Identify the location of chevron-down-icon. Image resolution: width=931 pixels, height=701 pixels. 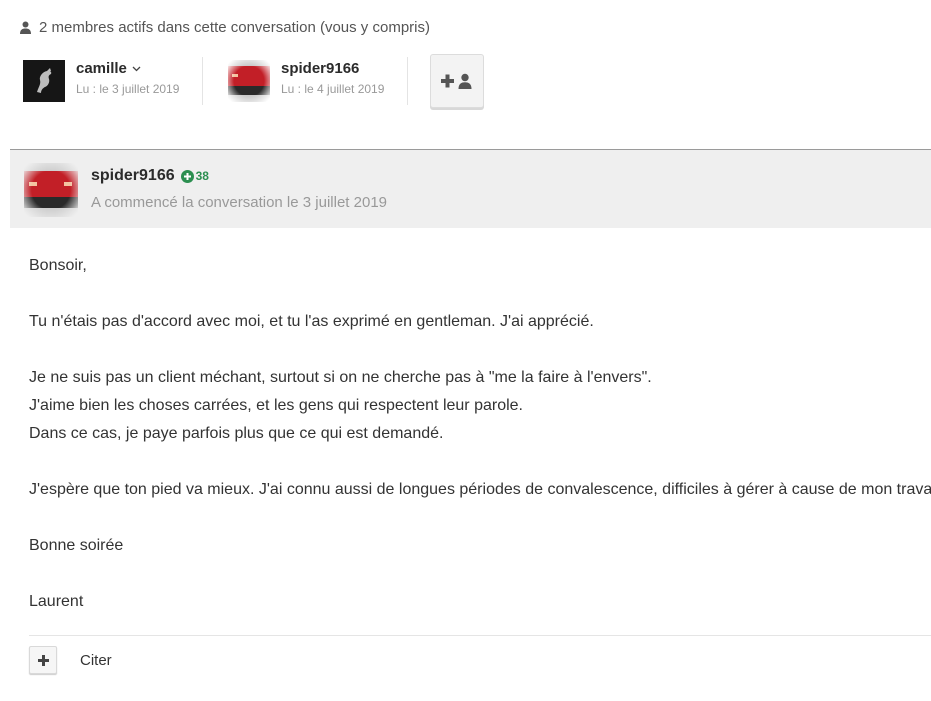
(136, 69).